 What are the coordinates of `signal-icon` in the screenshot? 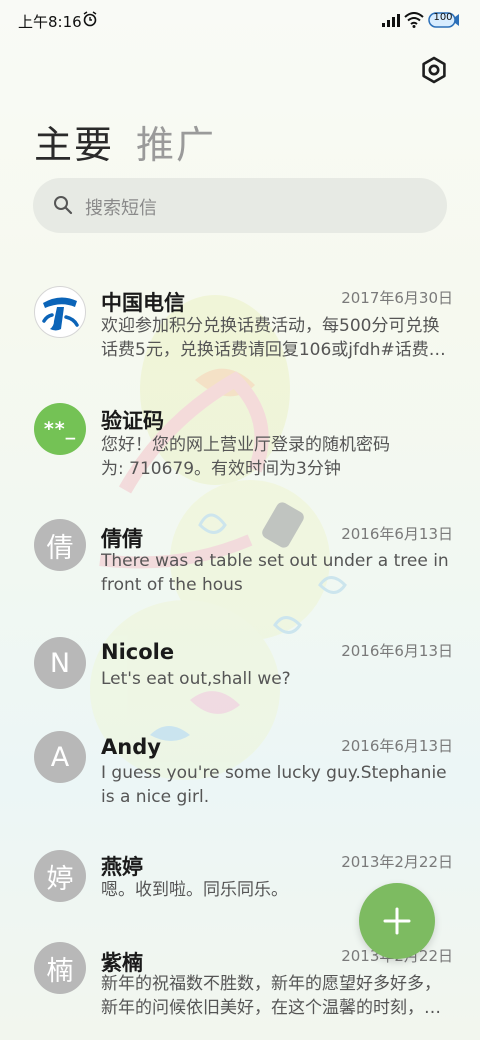 It's located at (391, 20).